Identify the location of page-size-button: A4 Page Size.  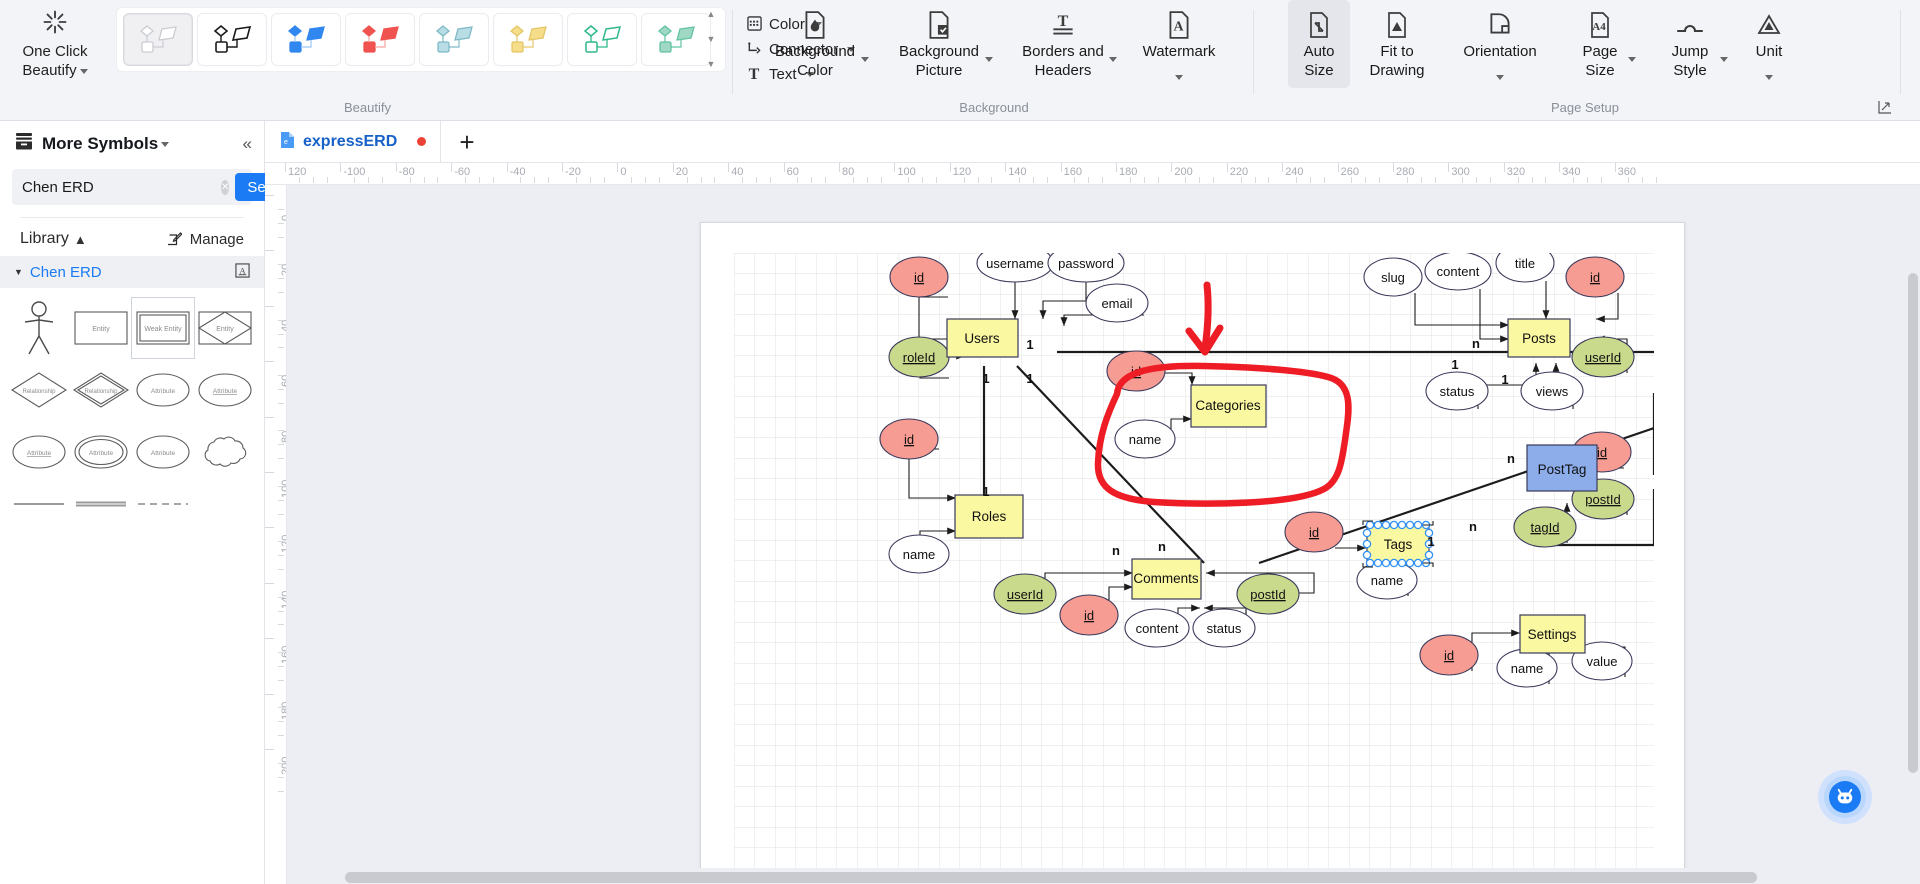
(1600, 44).